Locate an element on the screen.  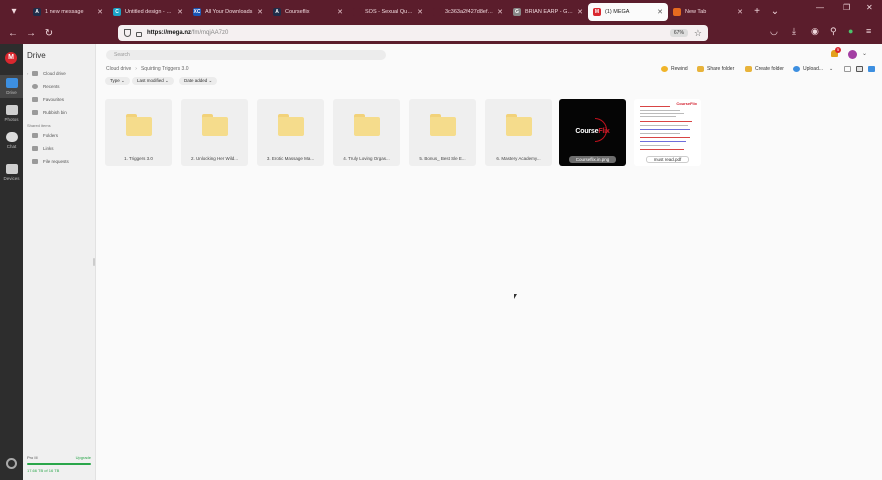
filter-label: Date added is located at coordinates (196, 80).